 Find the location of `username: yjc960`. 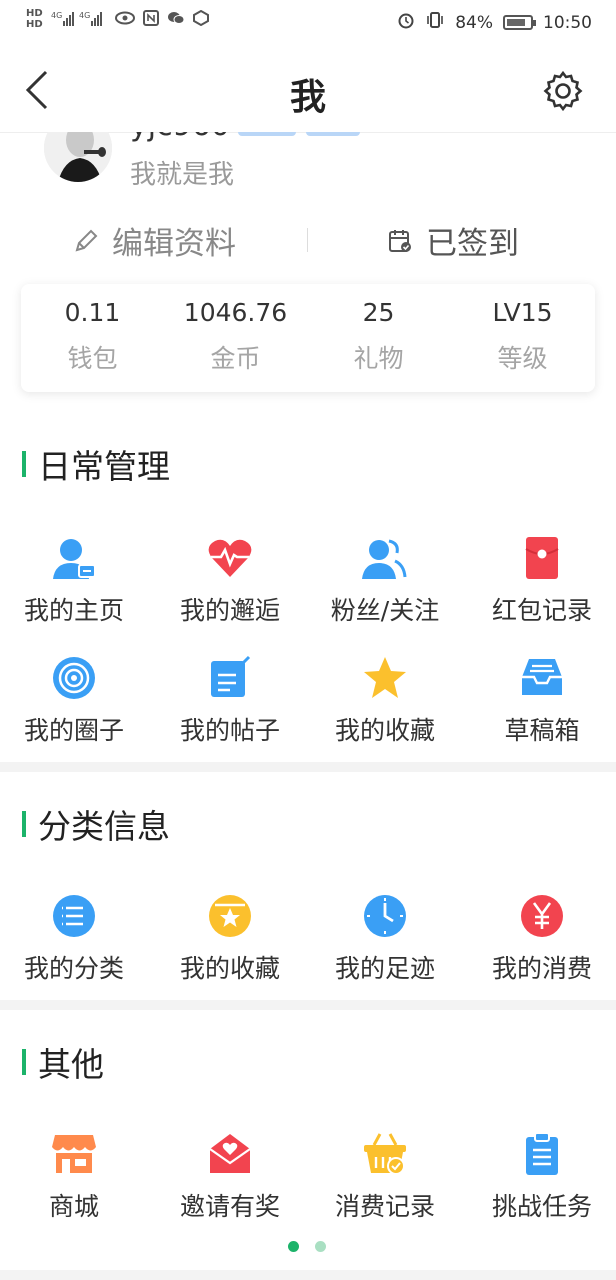

username: yjc960 is located at coordinates (180, 137).